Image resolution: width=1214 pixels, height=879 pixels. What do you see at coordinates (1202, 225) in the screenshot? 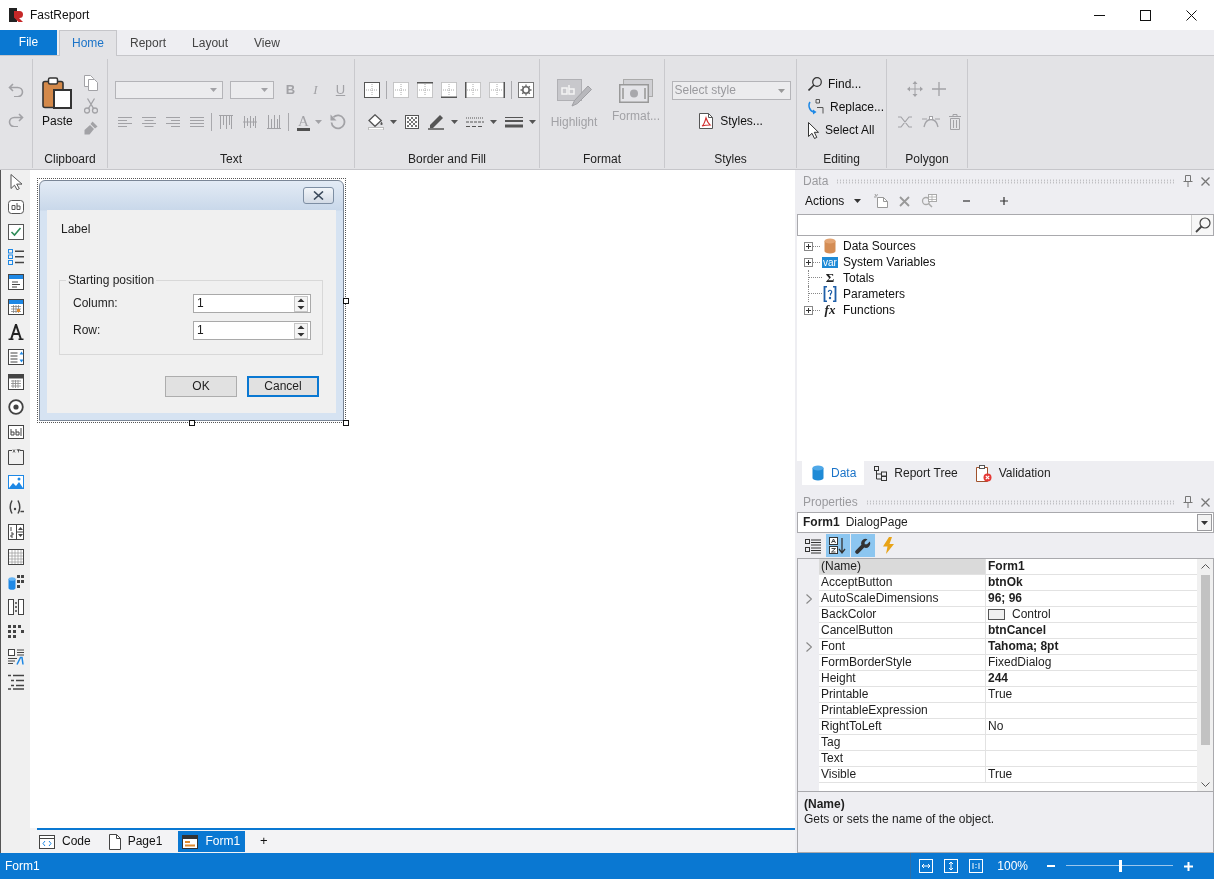
I see `search-icon` at bounding box center [1202, 225].